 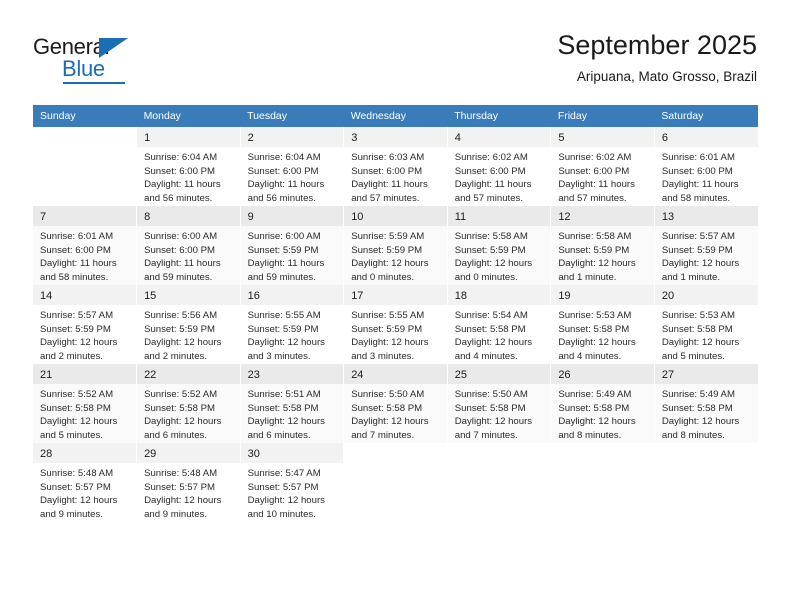 What do you see at coordinates (486, 356) in the screenshot?
I see `day-detail-line: and 4 minutes.` at bounding box center [486, 356].